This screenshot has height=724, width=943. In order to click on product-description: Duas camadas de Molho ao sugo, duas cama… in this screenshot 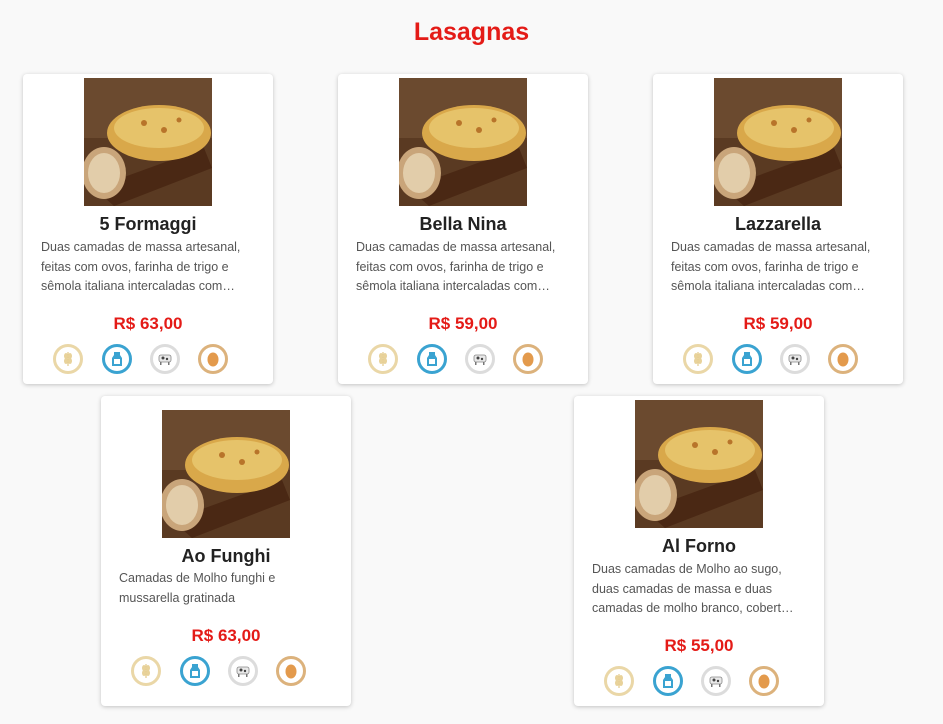, I will do `click(693, 588)`.